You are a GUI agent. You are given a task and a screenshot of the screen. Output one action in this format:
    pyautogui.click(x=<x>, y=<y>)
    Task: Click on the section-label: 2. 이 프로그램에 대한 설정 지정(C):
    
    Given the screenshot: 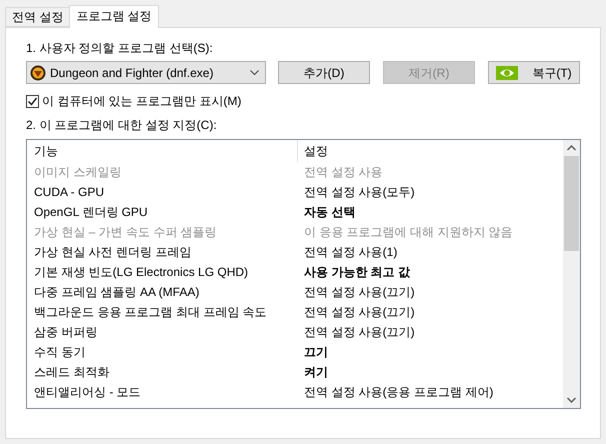 What is the action you would take?
    pyautogui.click(x=122, y=125)
    